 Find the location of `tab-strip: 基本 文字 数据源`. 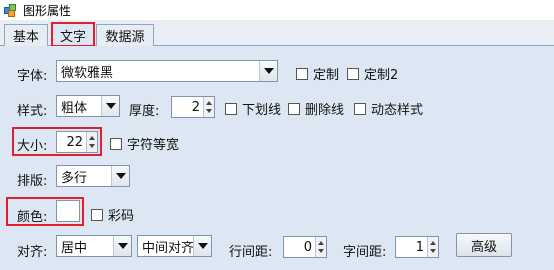

tab-strip: 基本 文字 数据源 is located at coordinates (277, 33).